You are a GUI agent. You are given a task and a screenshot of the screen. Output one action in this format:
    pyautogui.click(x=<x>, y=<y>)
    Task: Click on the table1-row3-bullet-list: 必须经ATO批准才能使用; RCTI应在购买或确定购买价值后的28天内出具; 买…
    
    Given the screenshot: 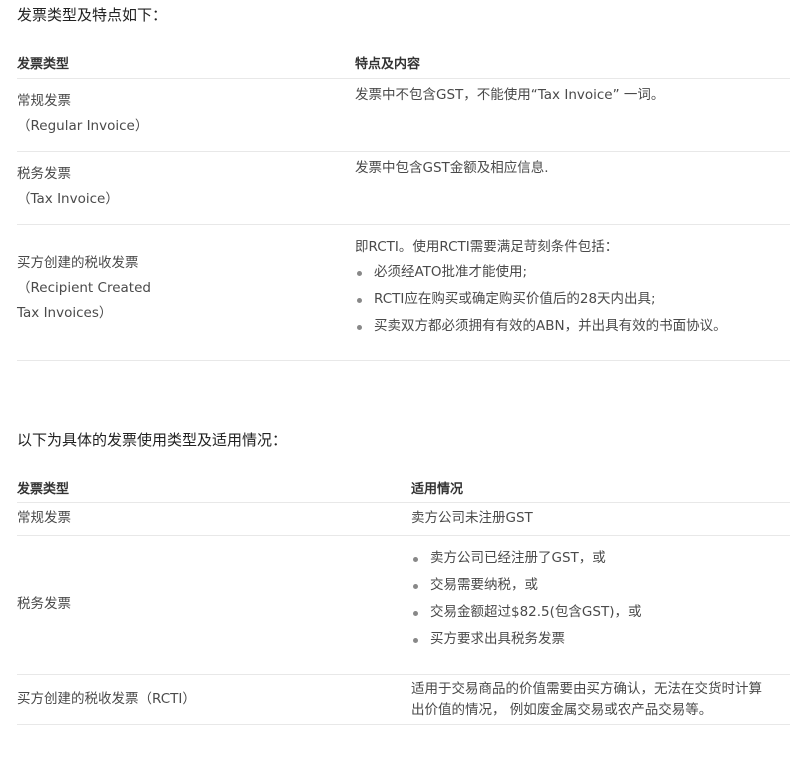 What is the action you would take?
    pyautogui.click(x=541, y=299)
    